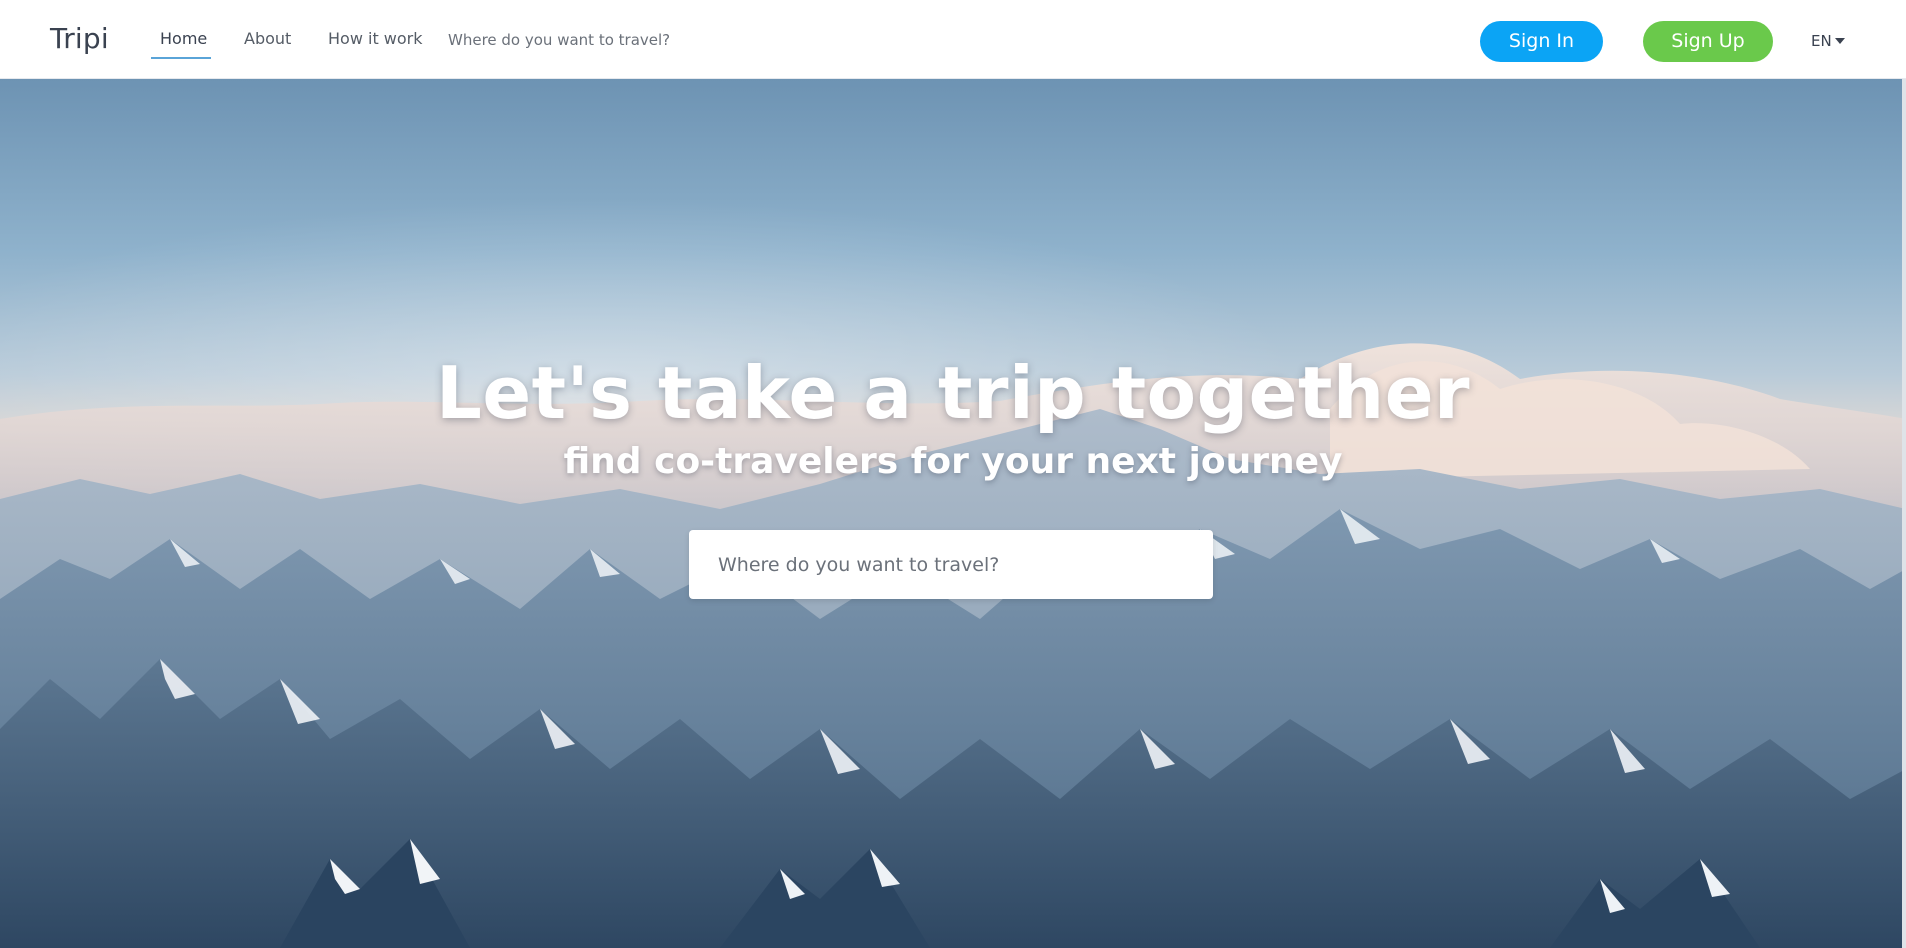  I want to click on hero-subtitle: find co-travelers for your next journey, so click(953, 461).